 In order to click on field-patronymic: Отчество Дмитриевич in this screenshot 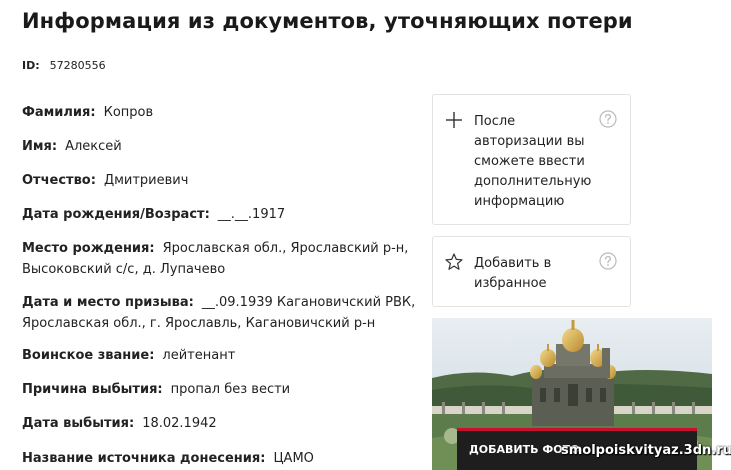, I will do `click(227, 180)`.